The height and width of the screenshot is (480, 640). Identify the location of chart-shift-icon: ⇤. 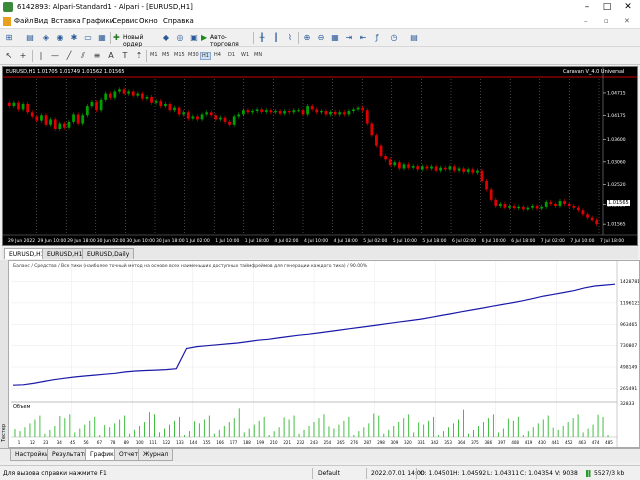
(363, 38).